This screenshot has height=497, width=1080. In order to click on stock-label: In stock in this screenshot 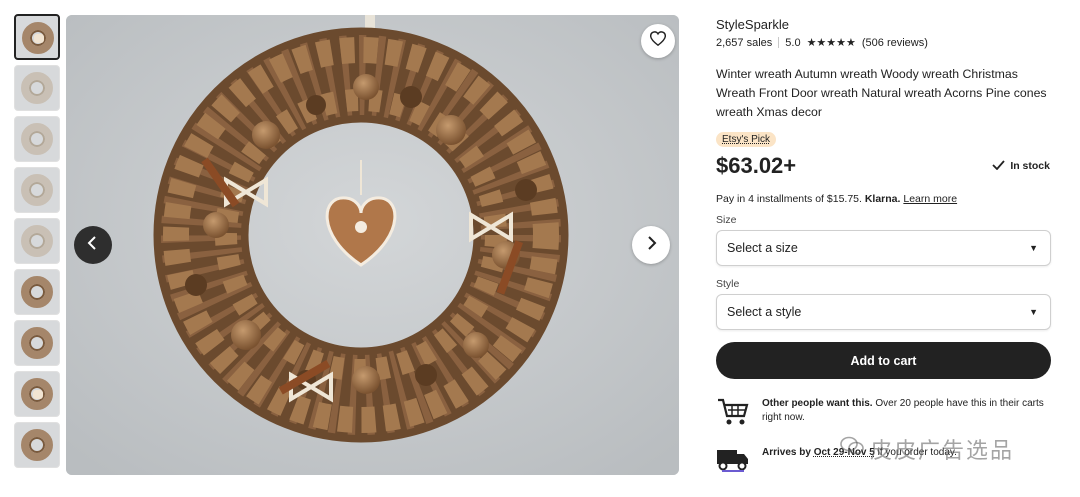, I will do `click(1030, 166)`.